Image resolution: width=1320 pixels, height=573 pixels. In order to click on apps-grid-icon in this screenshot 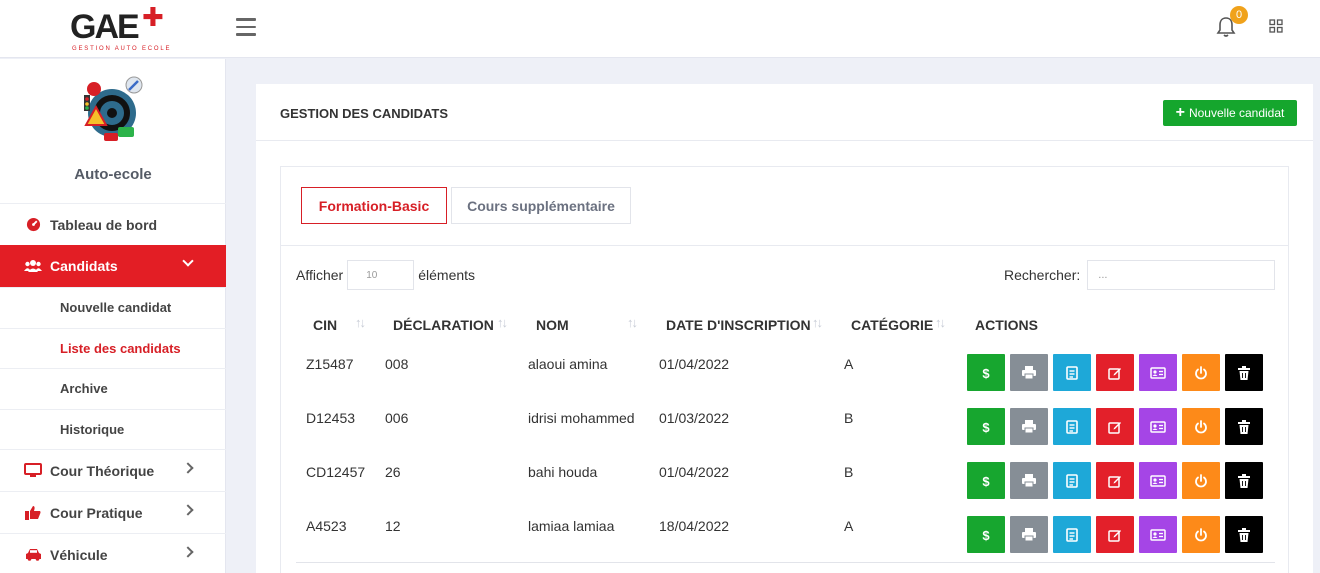, I will do `click(1276, 26)`.